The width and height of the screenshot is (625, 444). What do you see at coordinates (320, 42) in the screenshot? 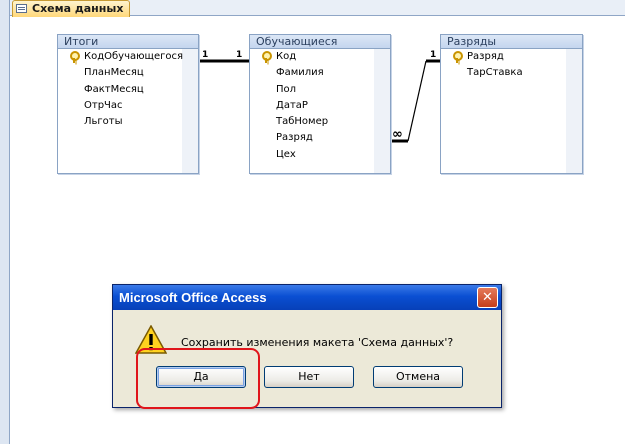
I see `table-title: Обучающиеся` at bounding box center [320, 42].